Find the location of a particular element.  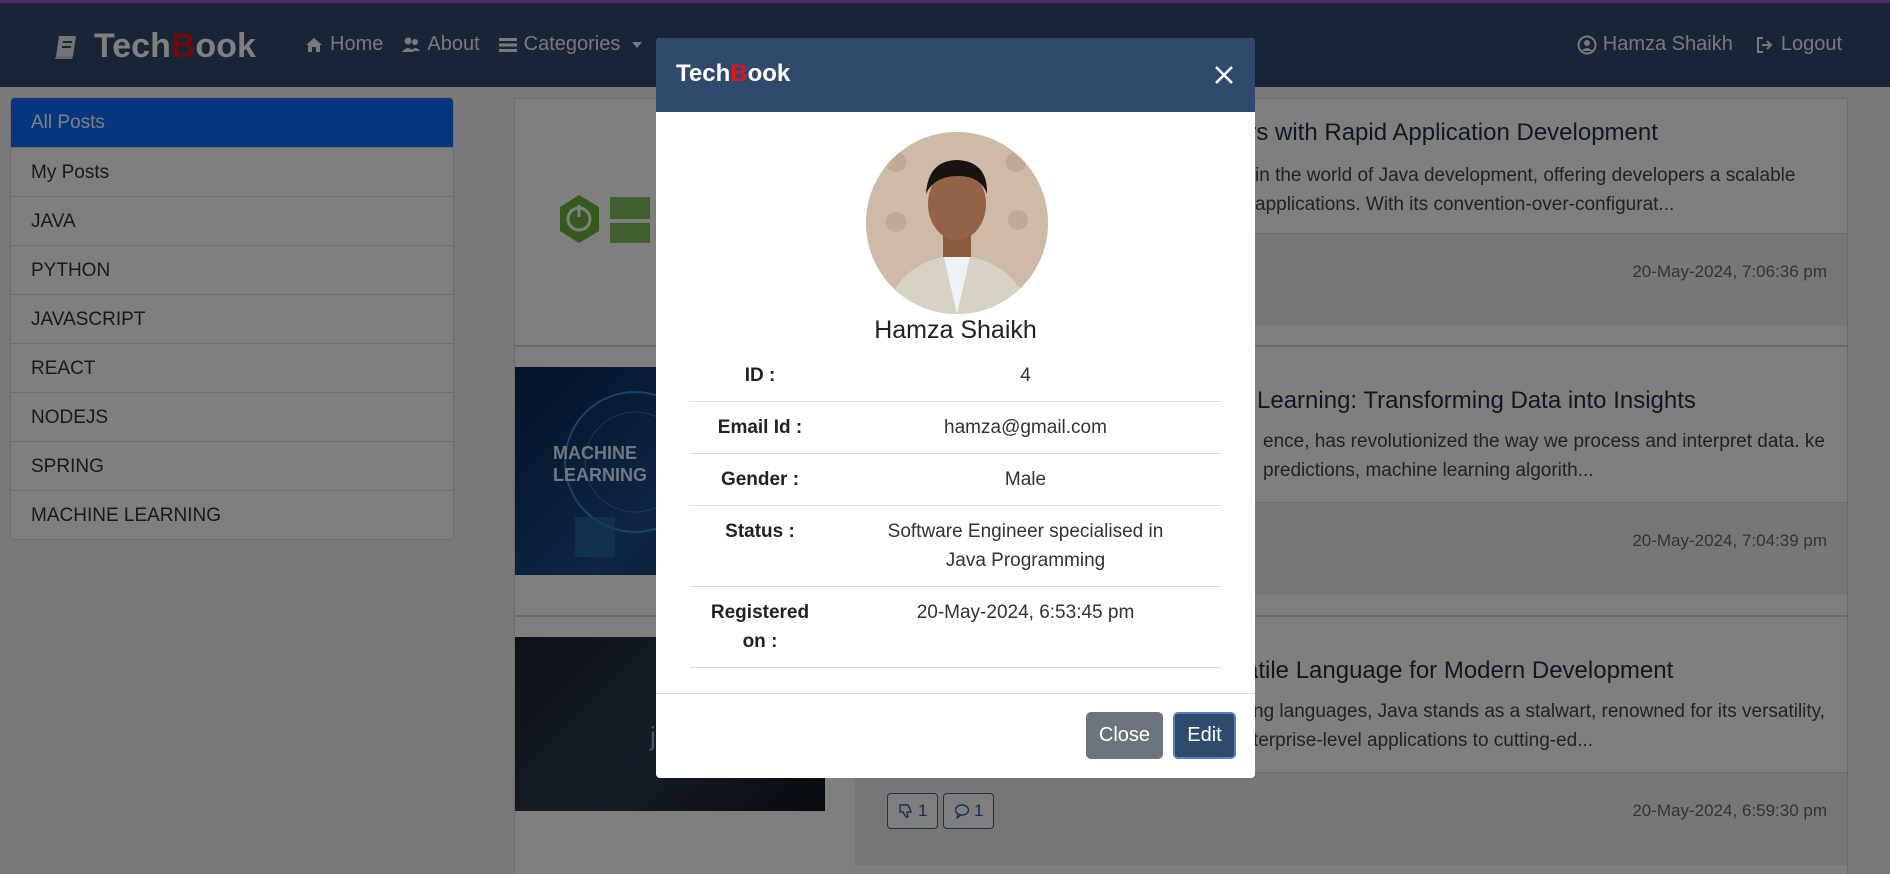

detail-label: Gender : is located at coordinates (760, 479).